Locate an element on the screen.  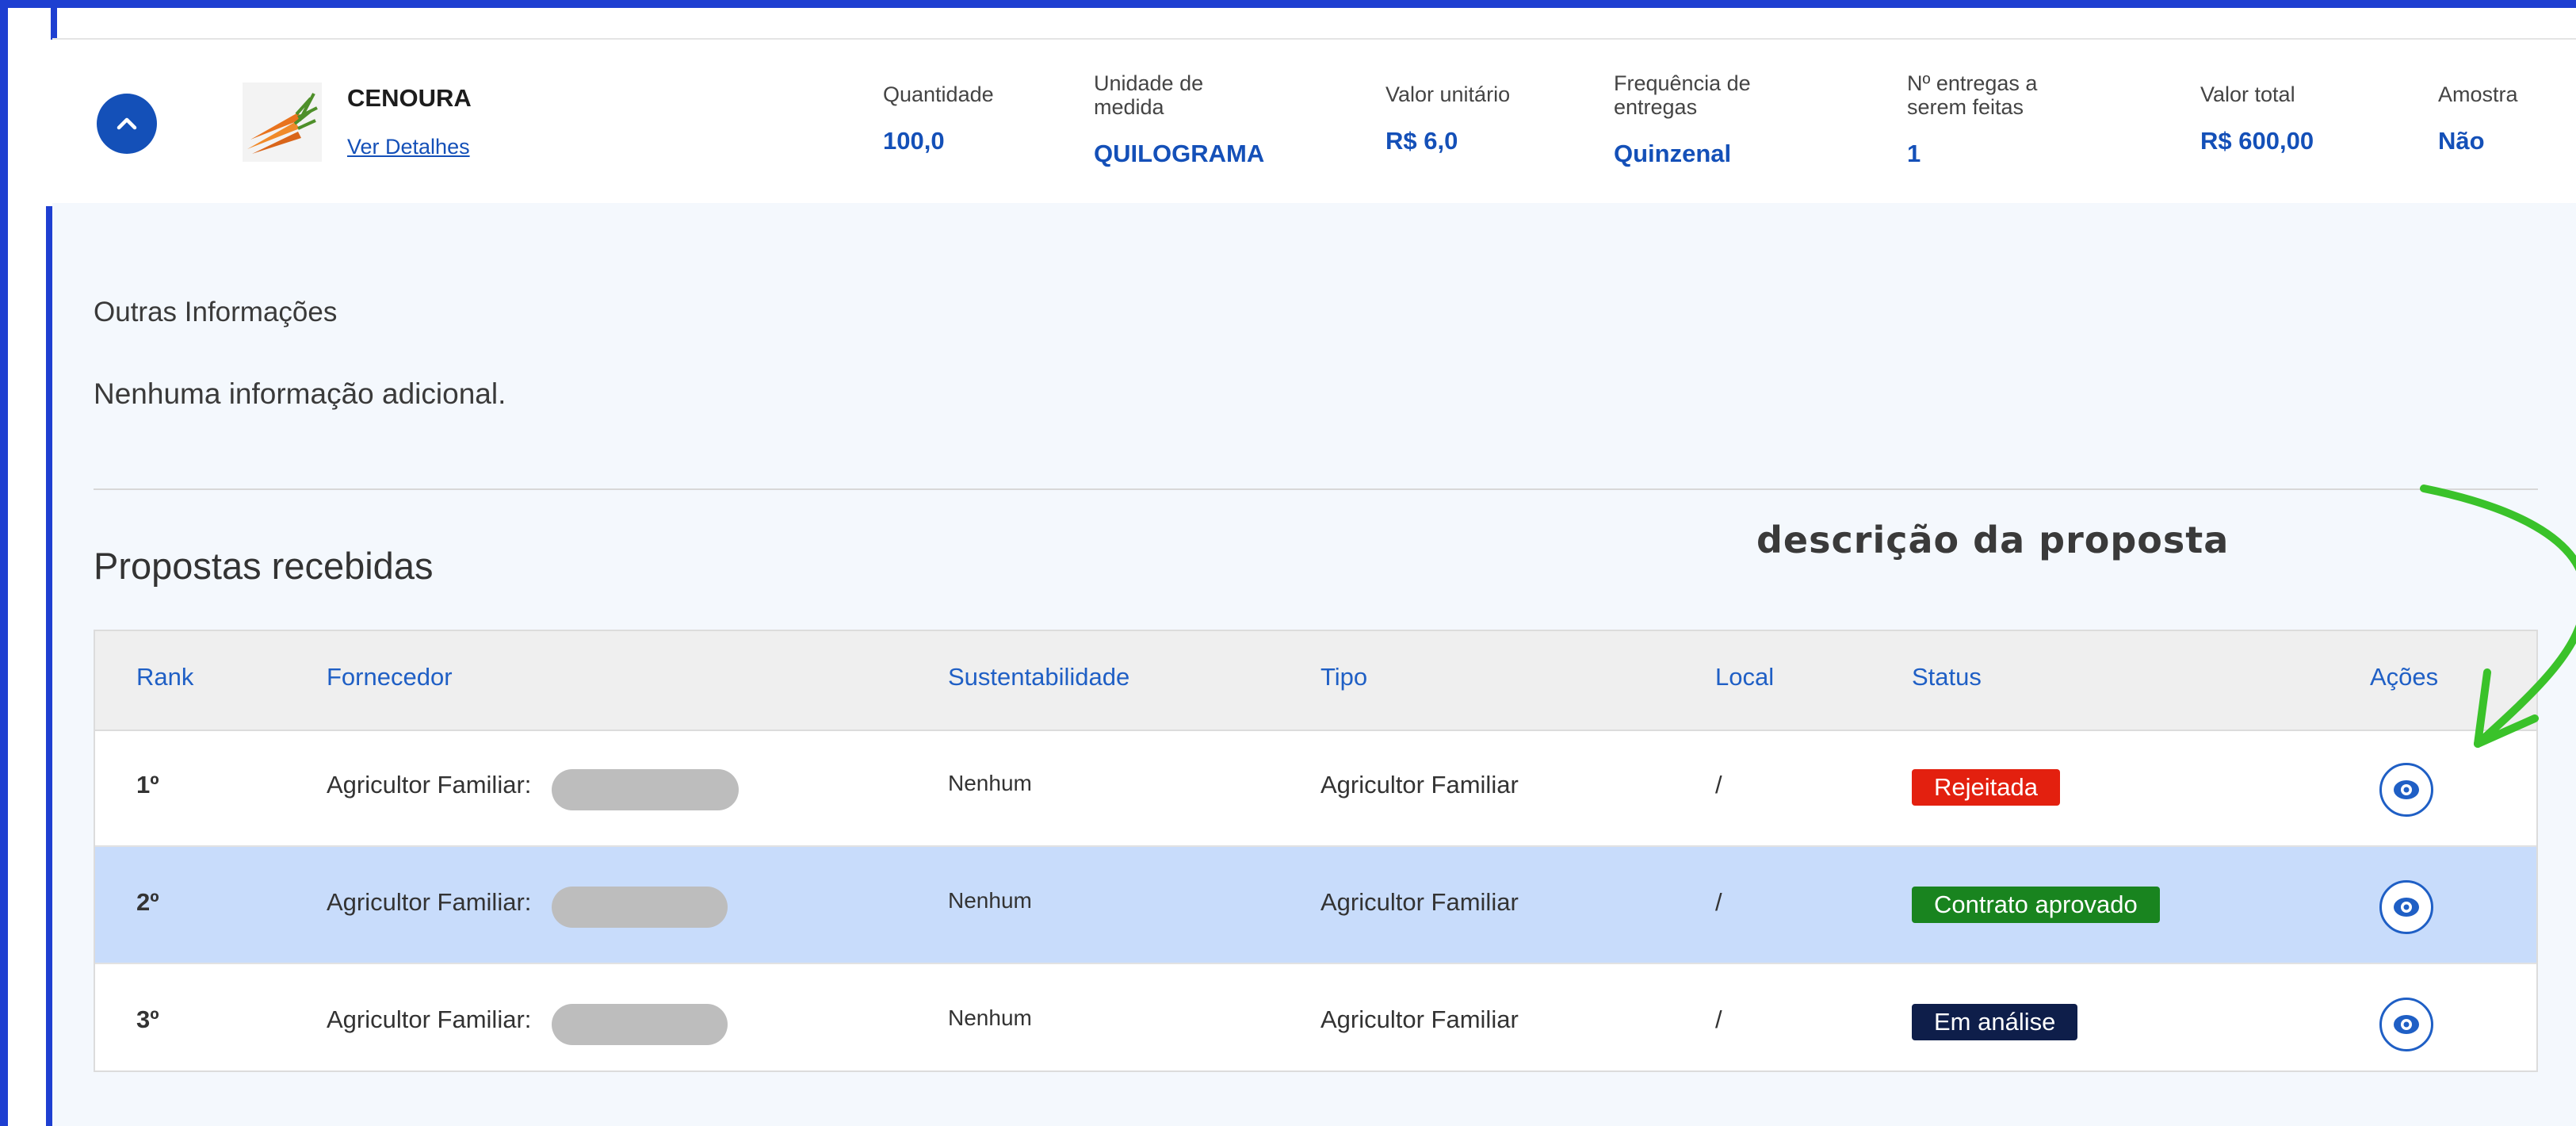
view-details-link: Ver Detalhes is located at coordinates (409, 147).